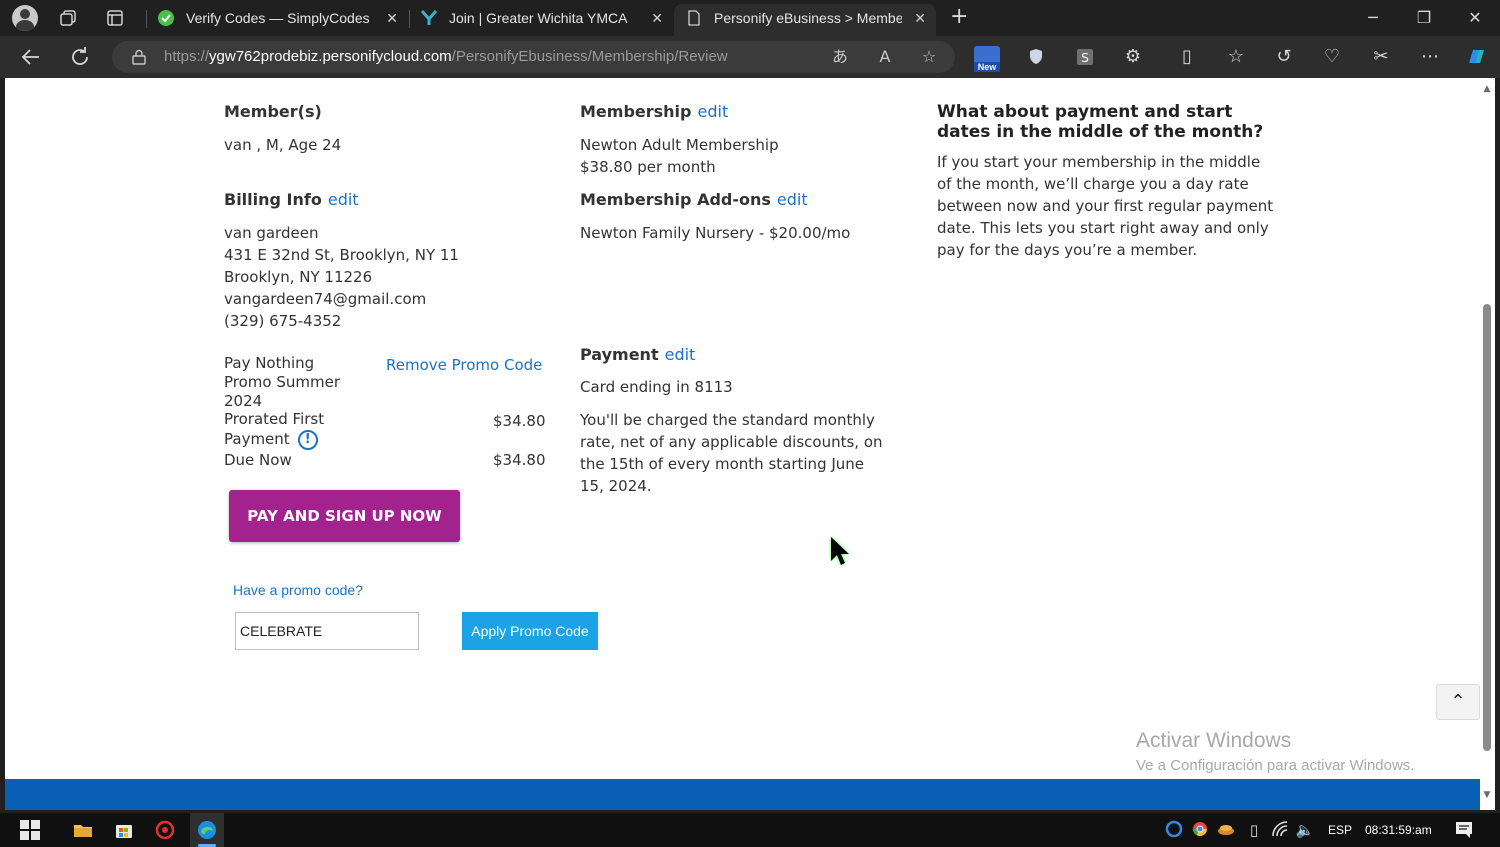 The image size is (1500, 847). I want to click on scroll-up-arrow-icon: ▲, so click(1487, 89).